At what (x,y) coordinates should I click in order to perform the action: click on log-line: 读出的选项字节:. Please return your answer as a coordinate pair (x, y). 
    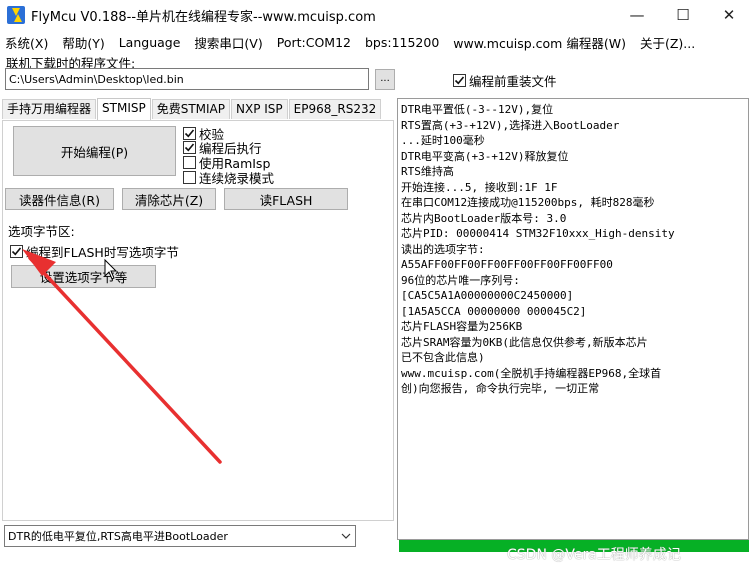
    Looking at the image, I should click on (443, 249).